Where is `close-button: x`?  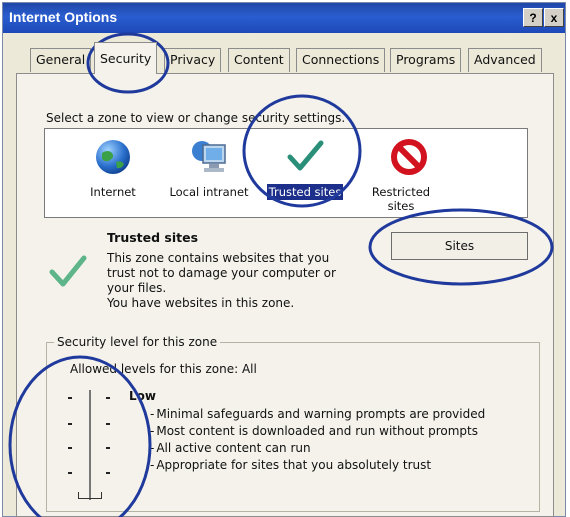
close-button: x is located at coordinates (554, 17).